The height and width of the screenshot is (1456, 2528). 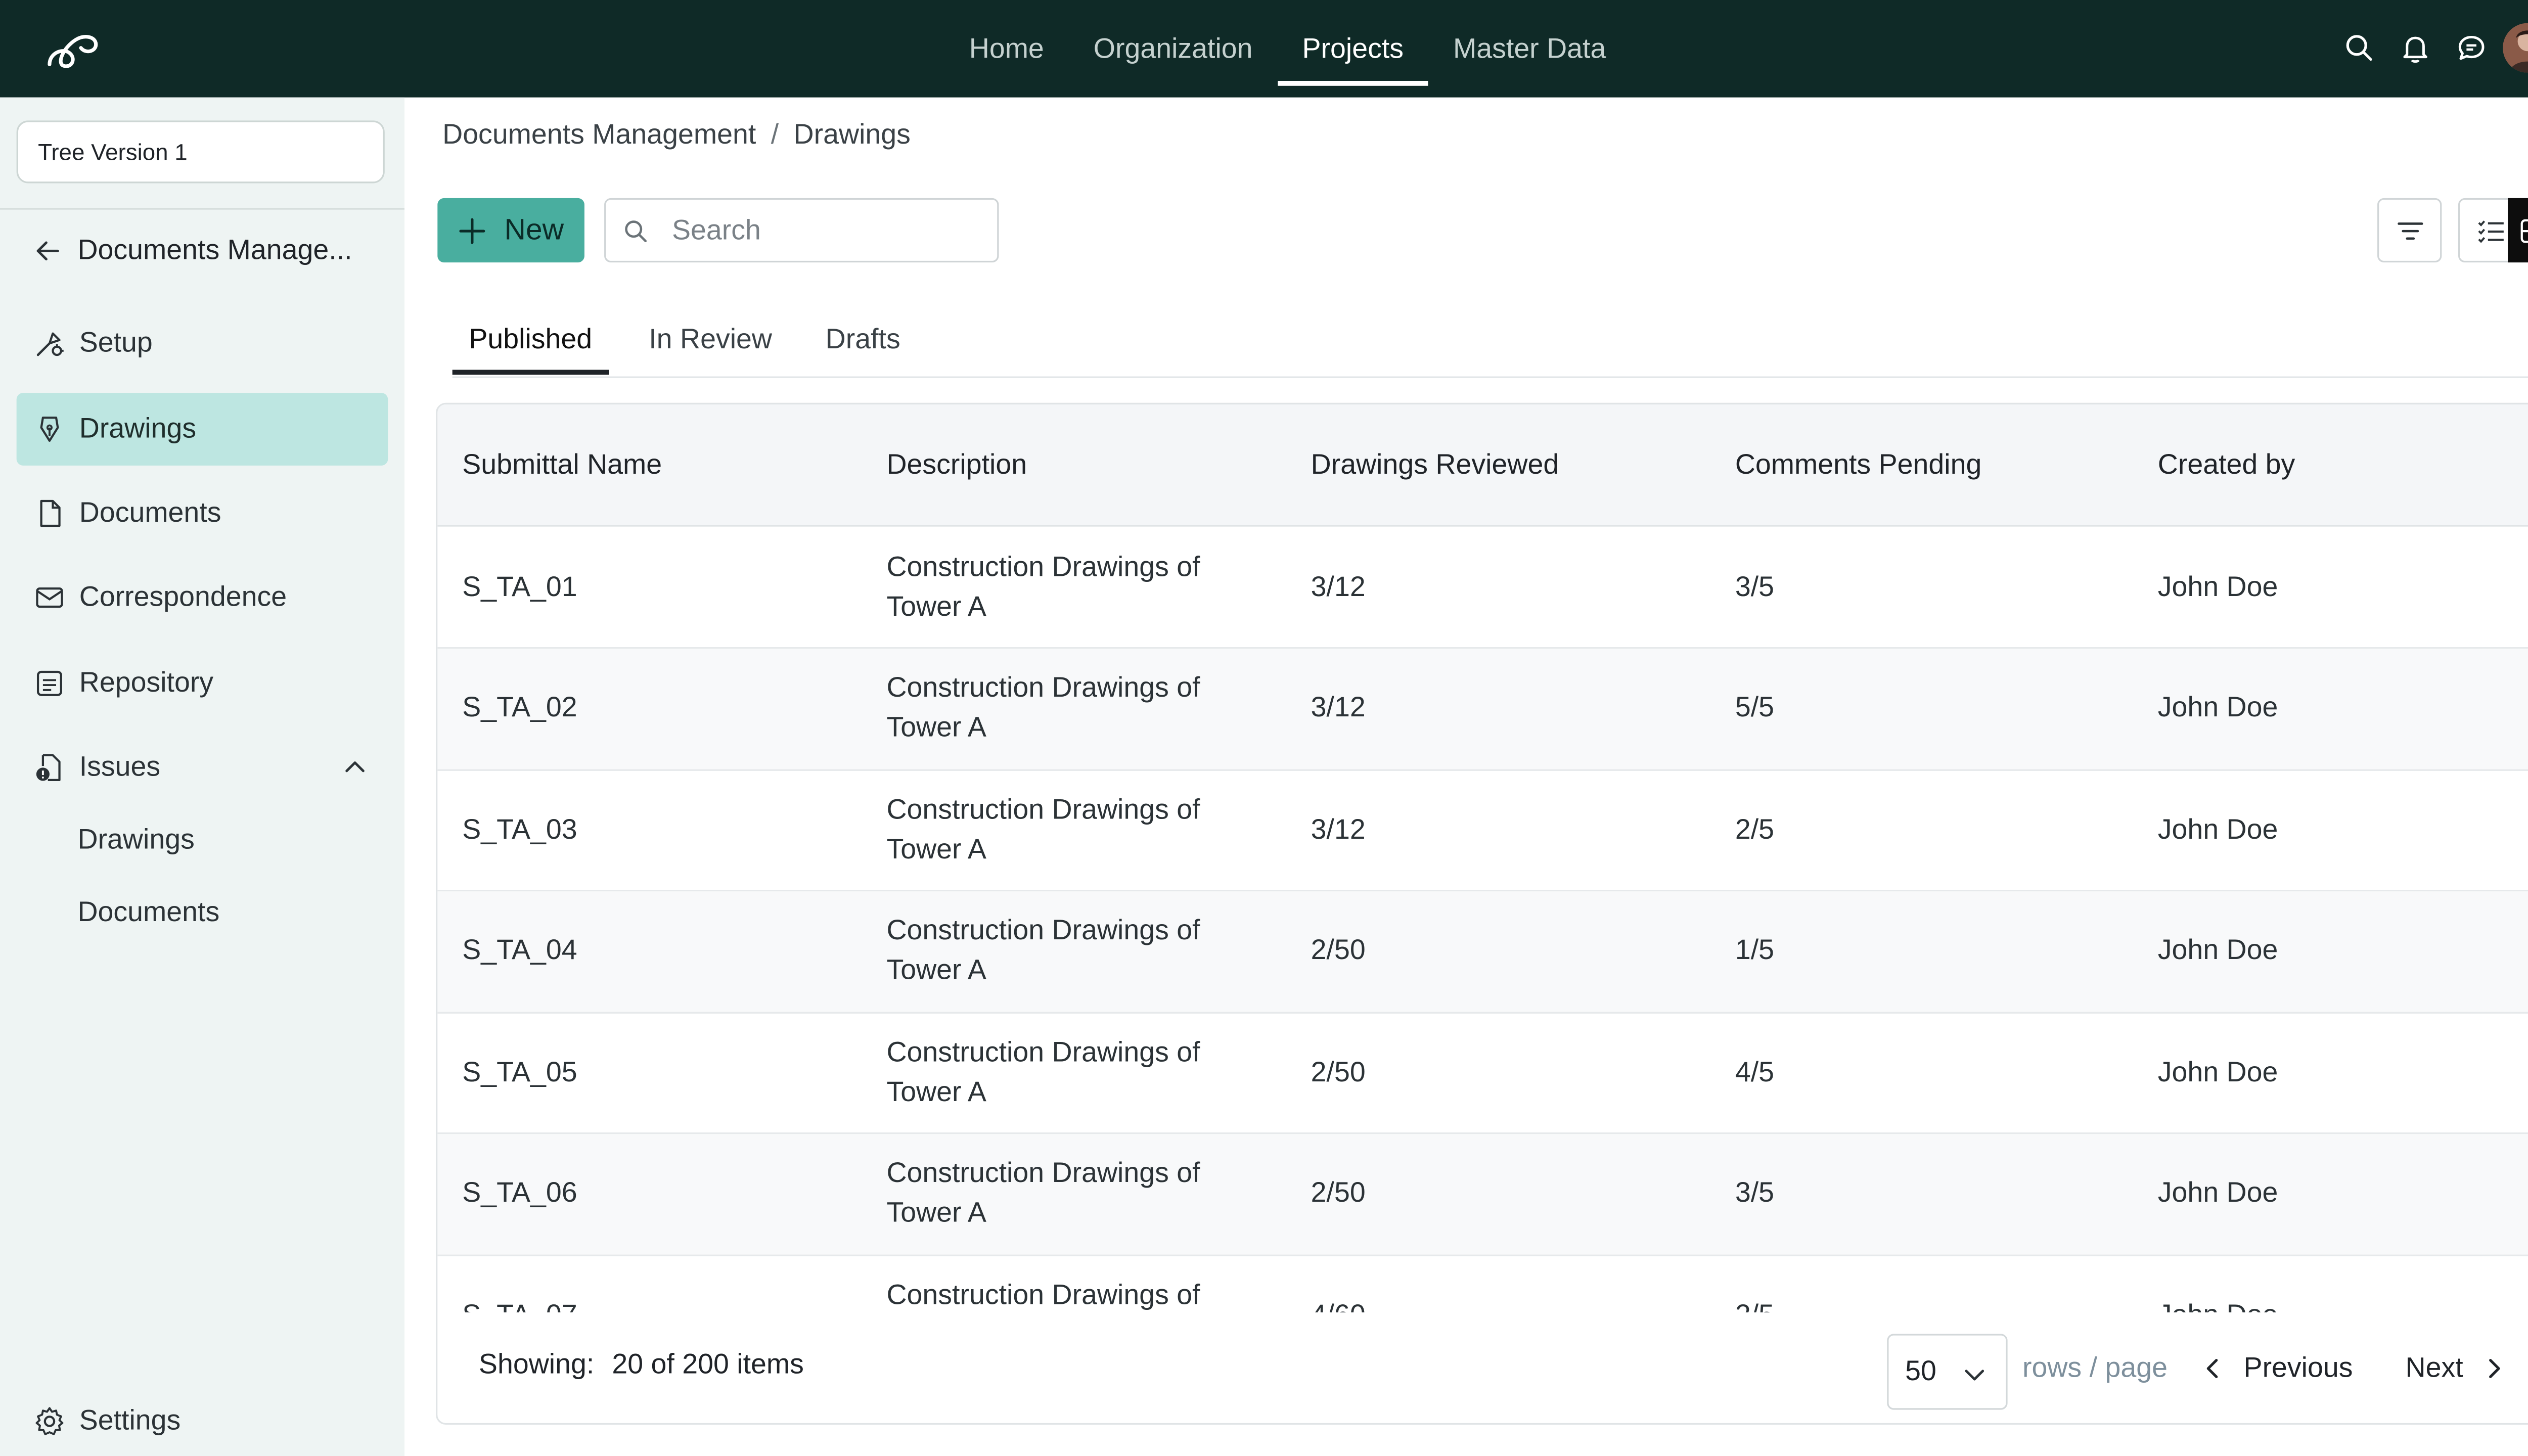 What do you see at coordinates (2434, 1368) in the screenshot?
I see `next-label: Next` at bounding box center [2434, 1368].